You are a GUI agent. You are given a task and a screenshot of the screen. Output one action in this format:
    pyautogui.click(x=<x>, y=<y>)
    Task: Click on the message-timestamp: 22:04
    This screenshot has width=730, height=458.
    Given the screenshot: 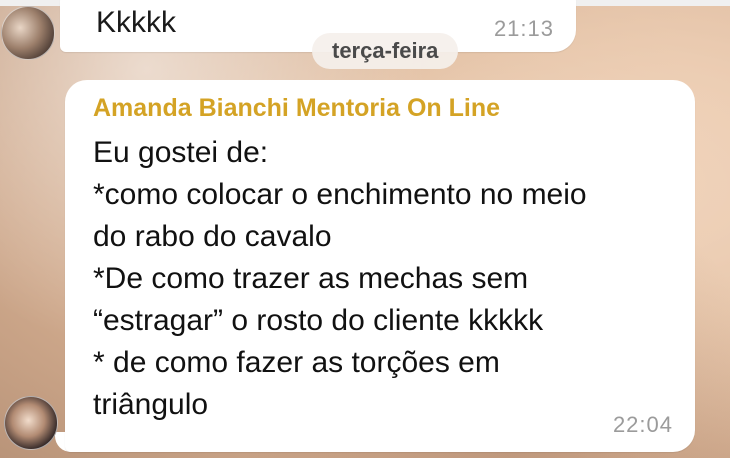 What is the action you would take?
    pyautogui.click(x=642, y=424)
    